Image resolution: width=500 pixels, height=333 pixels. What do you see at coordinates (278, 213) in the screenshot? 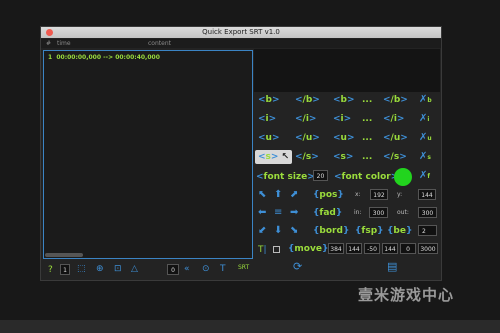
I see `center-icon: ≡` at bounding box center [278, 213].